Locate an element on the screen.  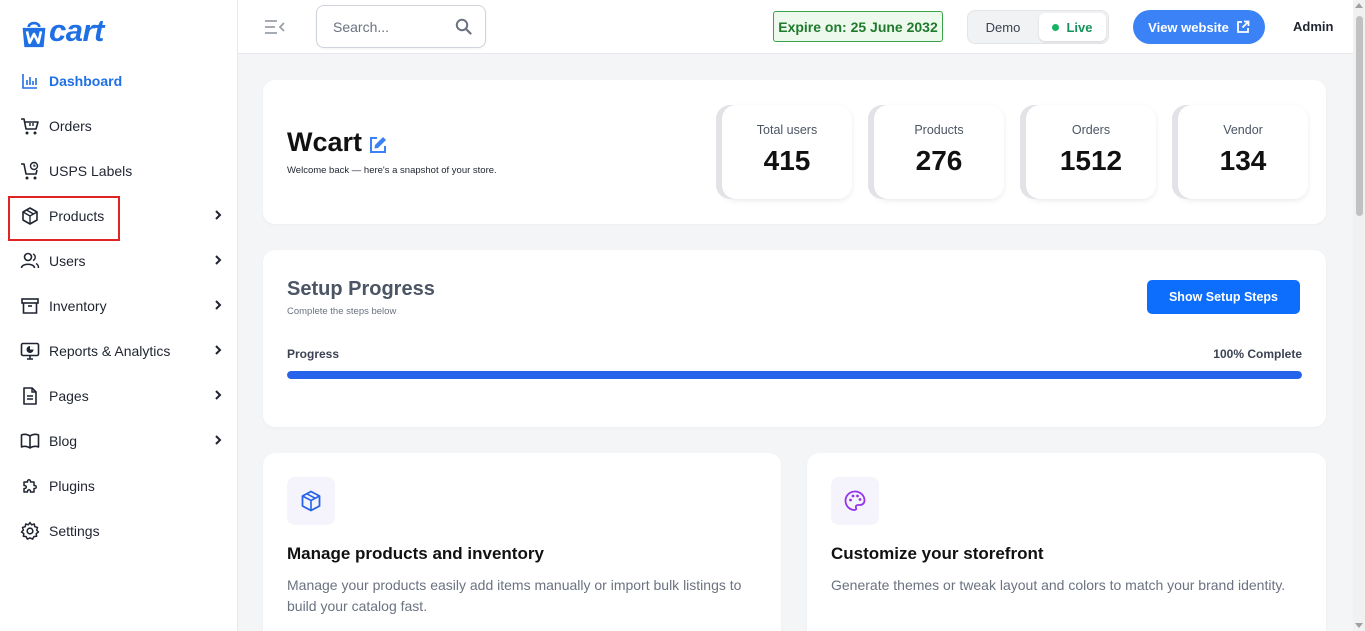
store-title: Wcart is located at coordinates (337, 142).